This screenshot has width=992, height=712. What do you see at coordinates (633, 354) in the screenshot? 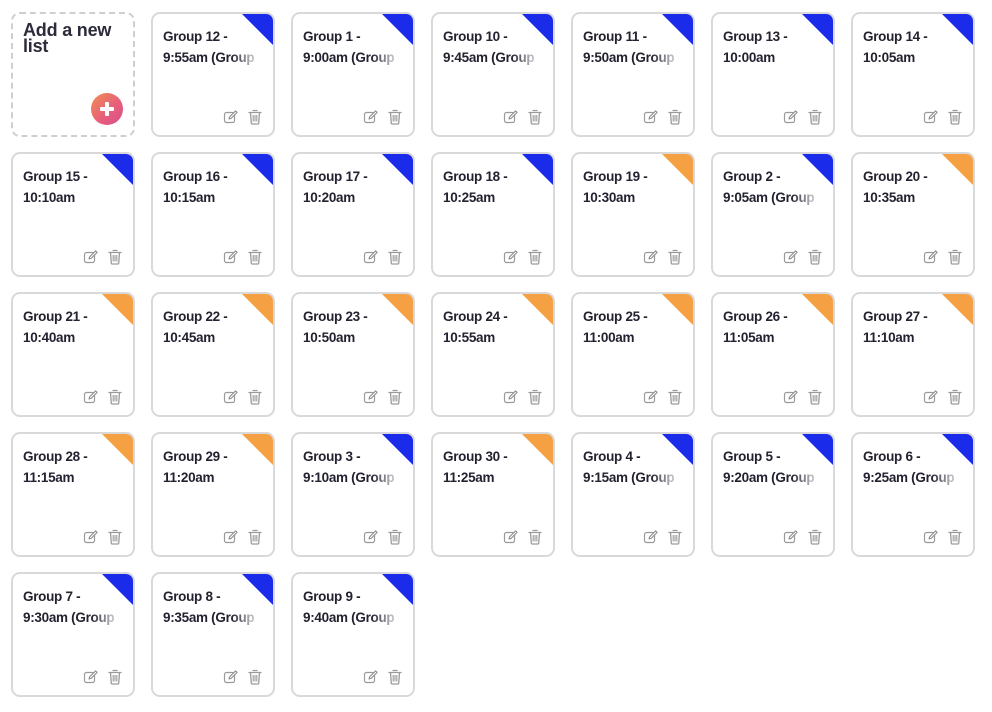
I see `list-card: Group 25 - 11:00am` at bounding box center [633, 354].